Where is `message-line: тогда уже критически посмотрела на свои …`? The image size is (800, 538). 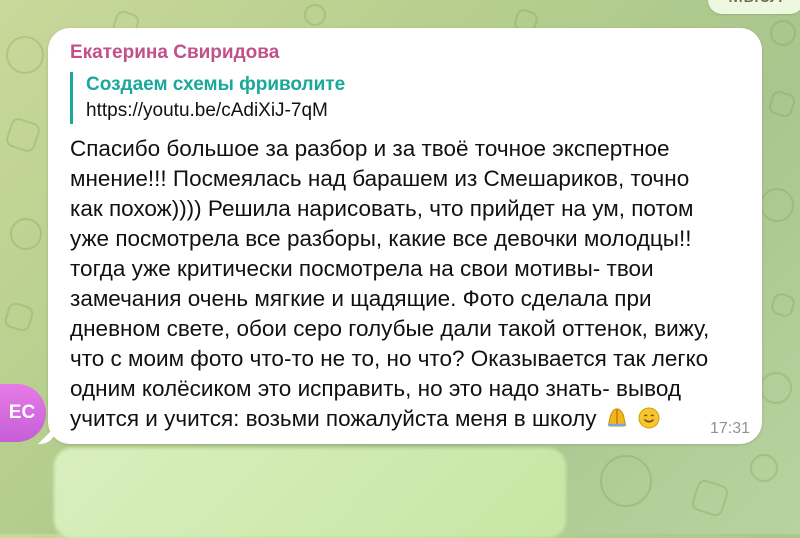
message-line: тогда уже критически посмотрела на свои … is located at coordinates (362, 268).